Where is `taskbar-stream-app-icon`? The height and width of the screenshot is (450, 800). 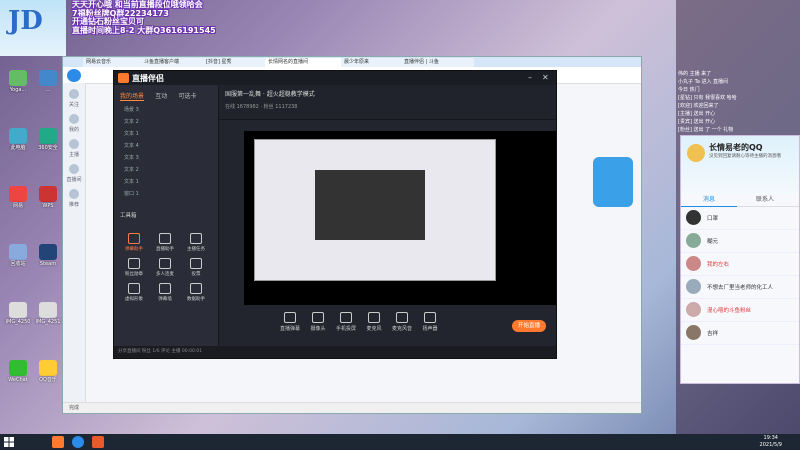
taskbar-stream-app-icon is located at coordinates (58, 442).